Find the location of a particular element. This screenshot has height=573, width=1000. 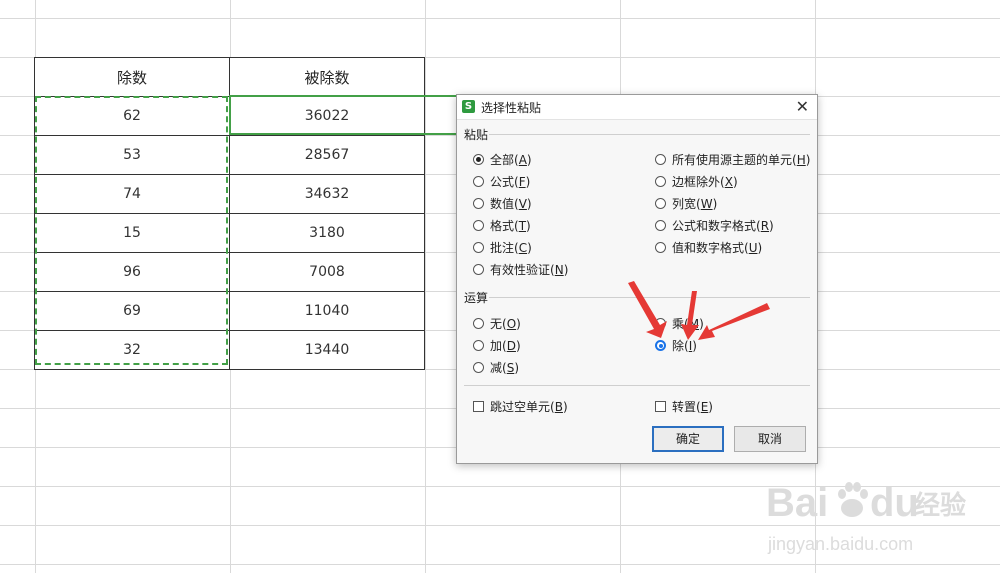

svg-text: du is located at coordinates (894, 503).